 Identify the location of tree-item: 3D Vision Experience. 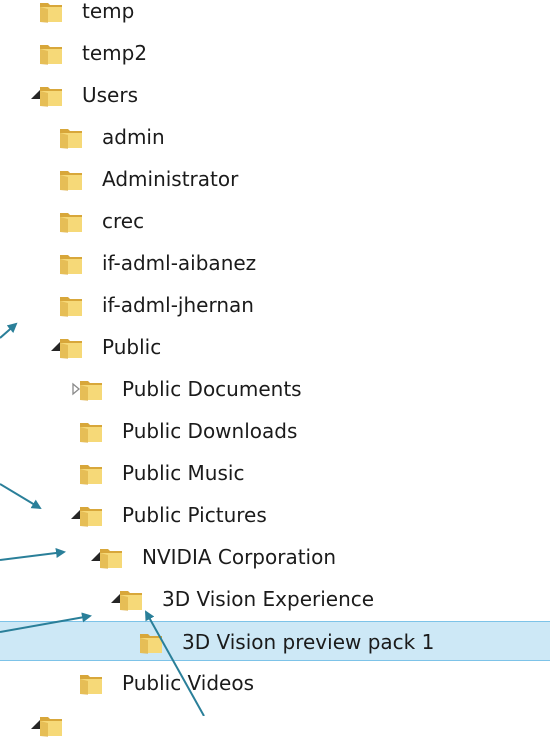
(275, 599).